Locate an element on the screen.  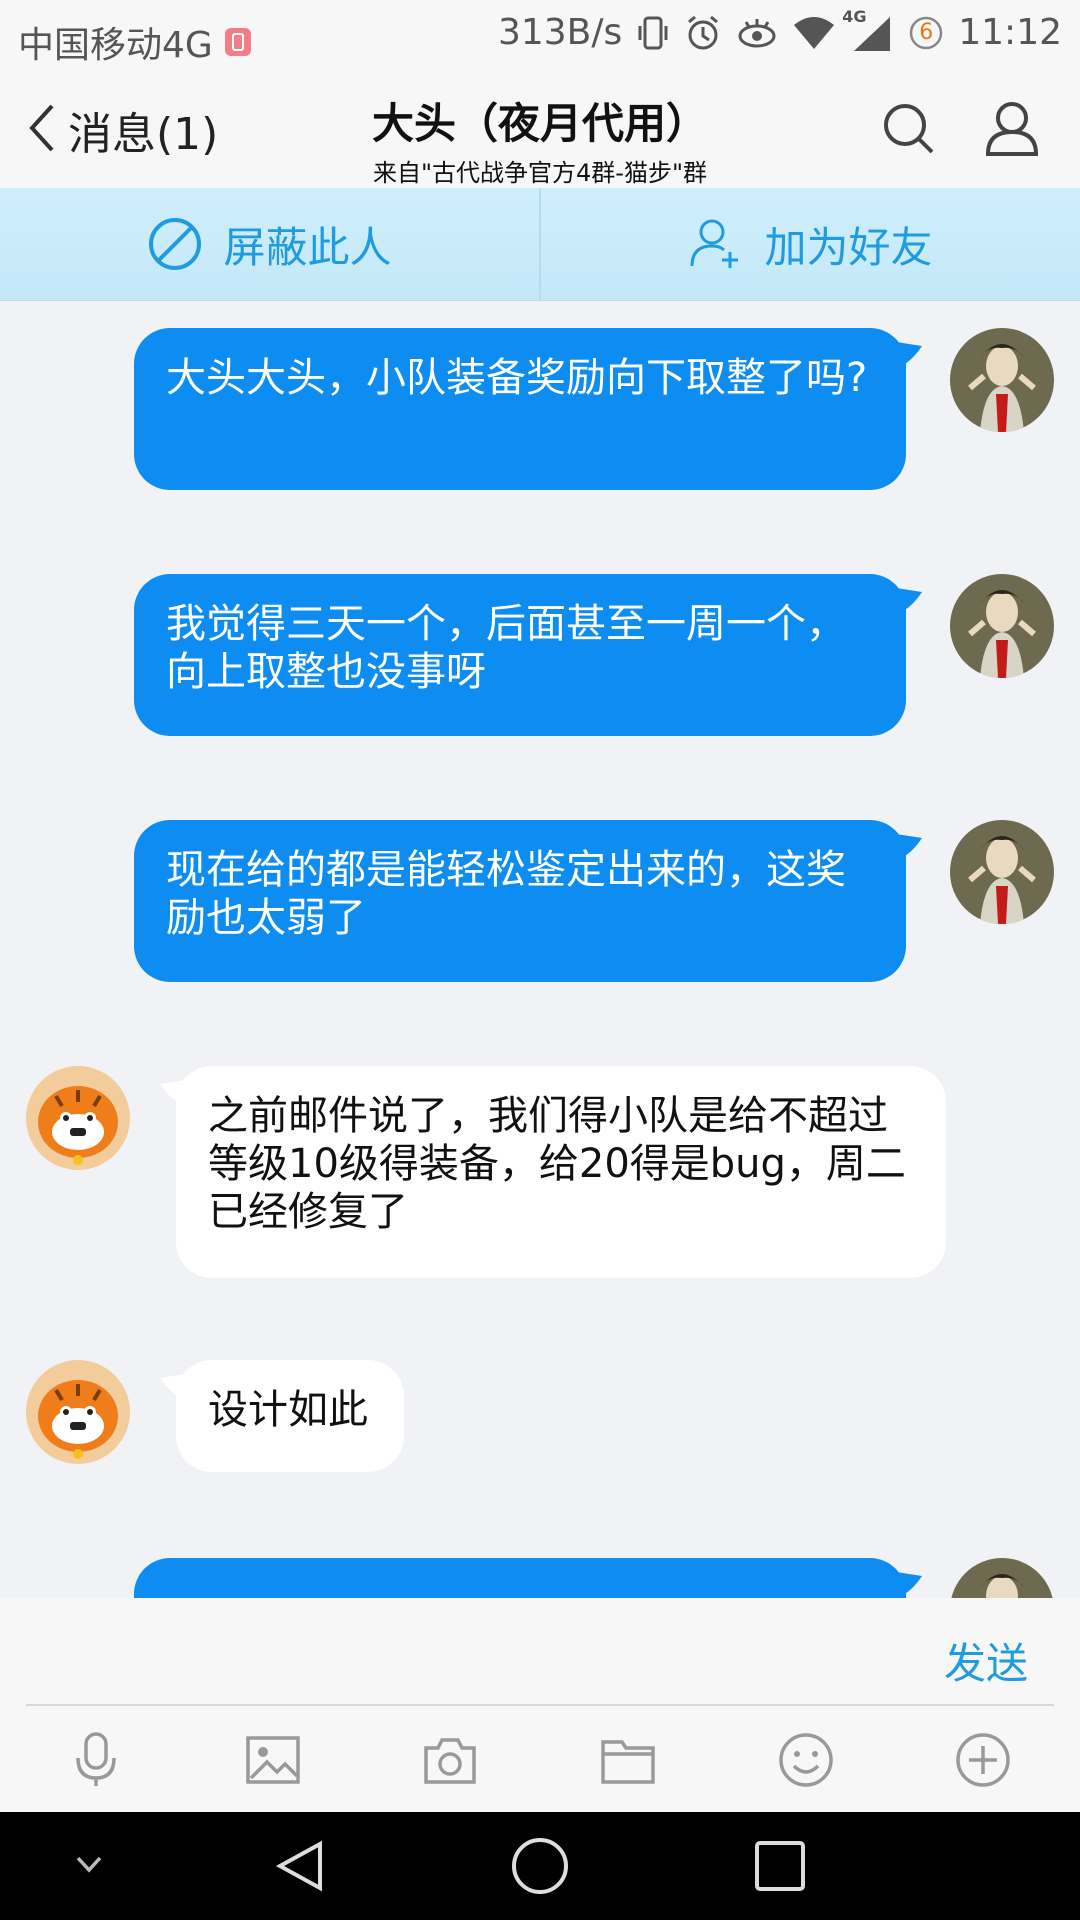
circle-home-icon is located at coordinates (540, 1866).